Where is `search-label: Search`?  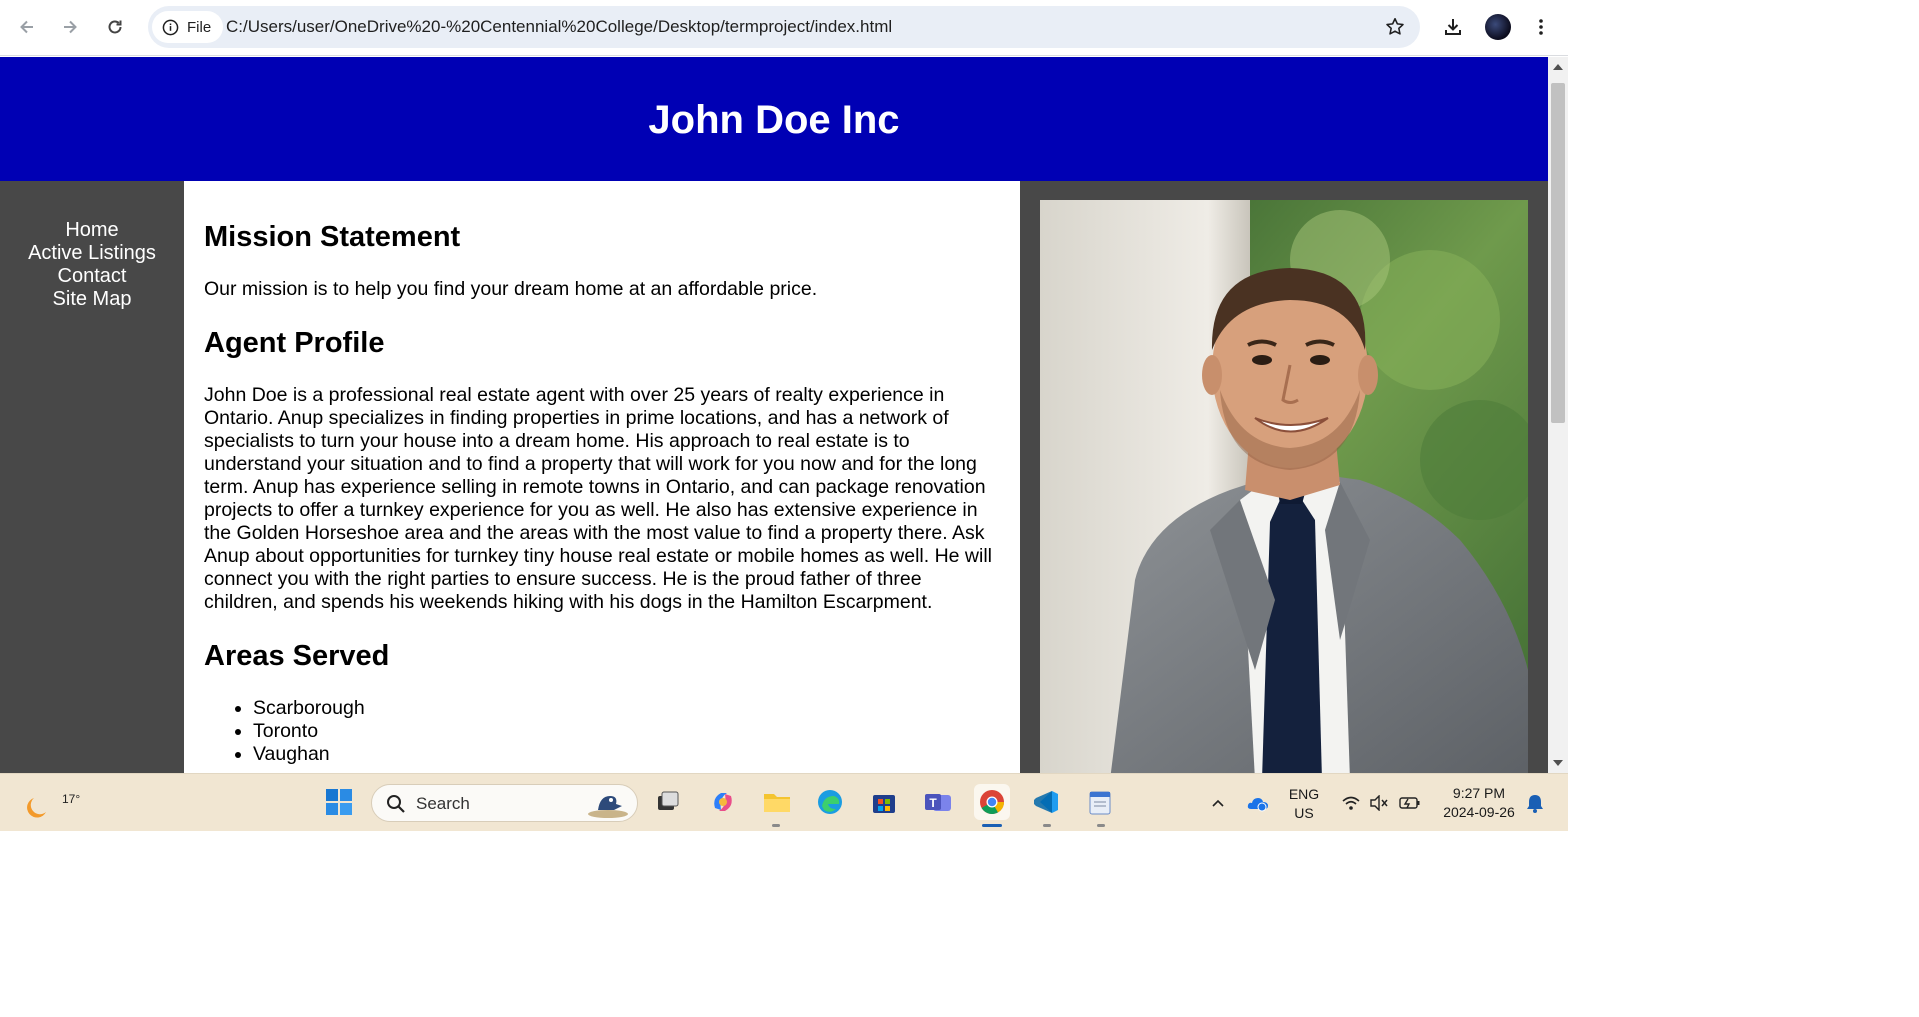 search-label: Search is located at coordinates (443, 803).